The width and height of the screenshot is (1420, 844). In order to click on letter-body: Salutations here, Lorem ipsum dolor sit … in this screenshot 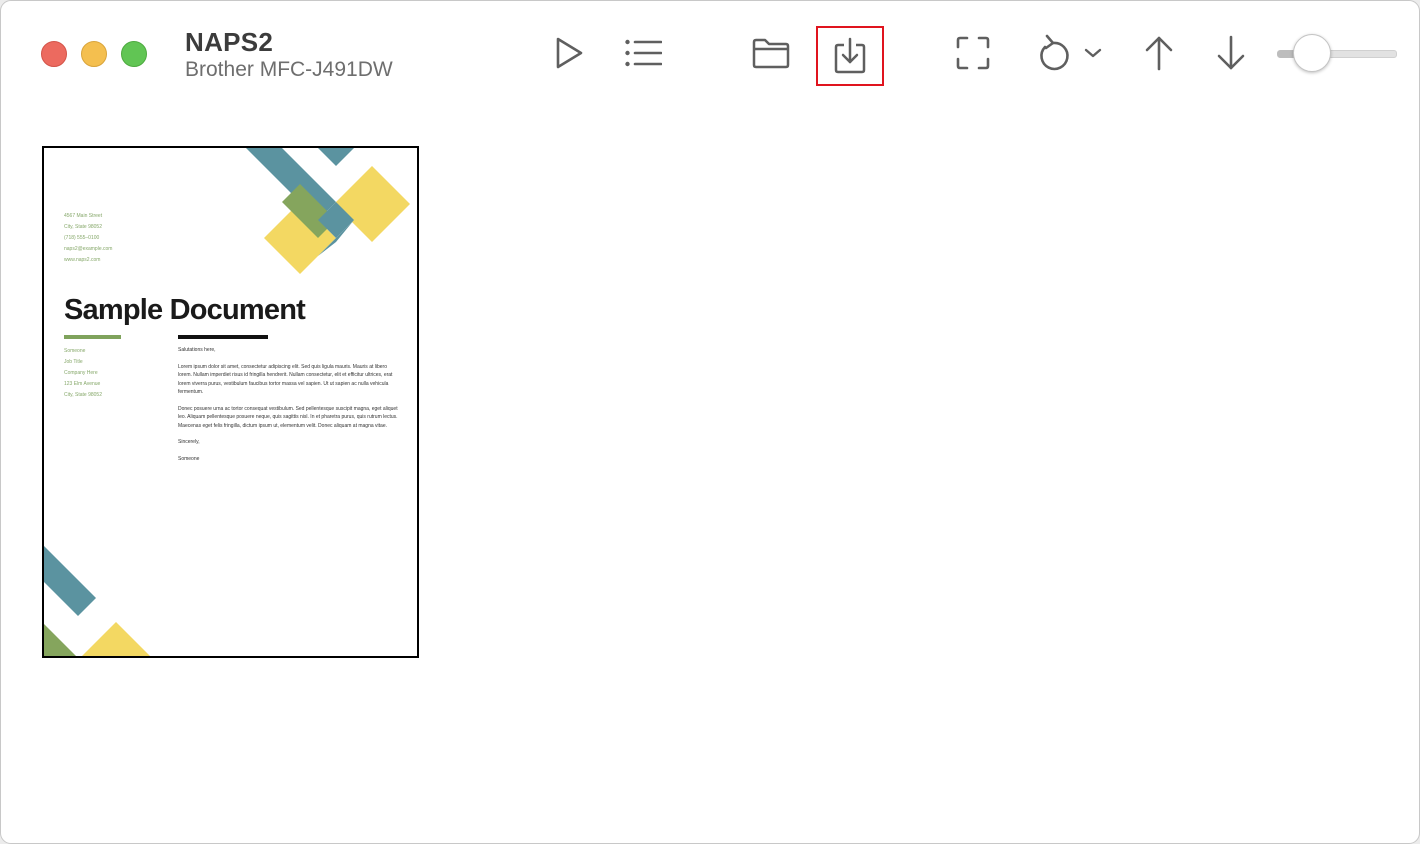, I will do `click(288, 408)`.